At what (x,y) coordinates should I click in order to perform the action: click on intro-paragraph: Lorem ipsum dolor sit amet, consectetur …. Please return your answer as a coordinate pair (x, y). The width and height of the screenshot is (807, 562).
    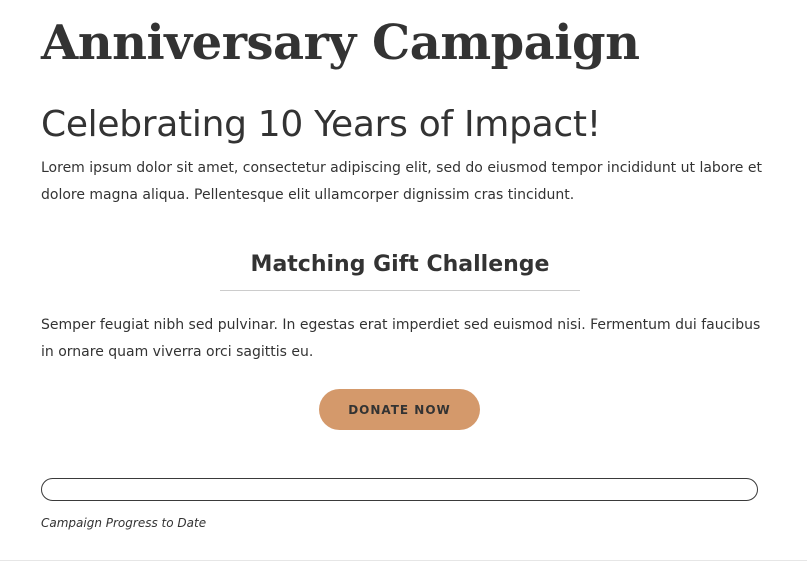
    Looking at the image, I should click on (401, 181).